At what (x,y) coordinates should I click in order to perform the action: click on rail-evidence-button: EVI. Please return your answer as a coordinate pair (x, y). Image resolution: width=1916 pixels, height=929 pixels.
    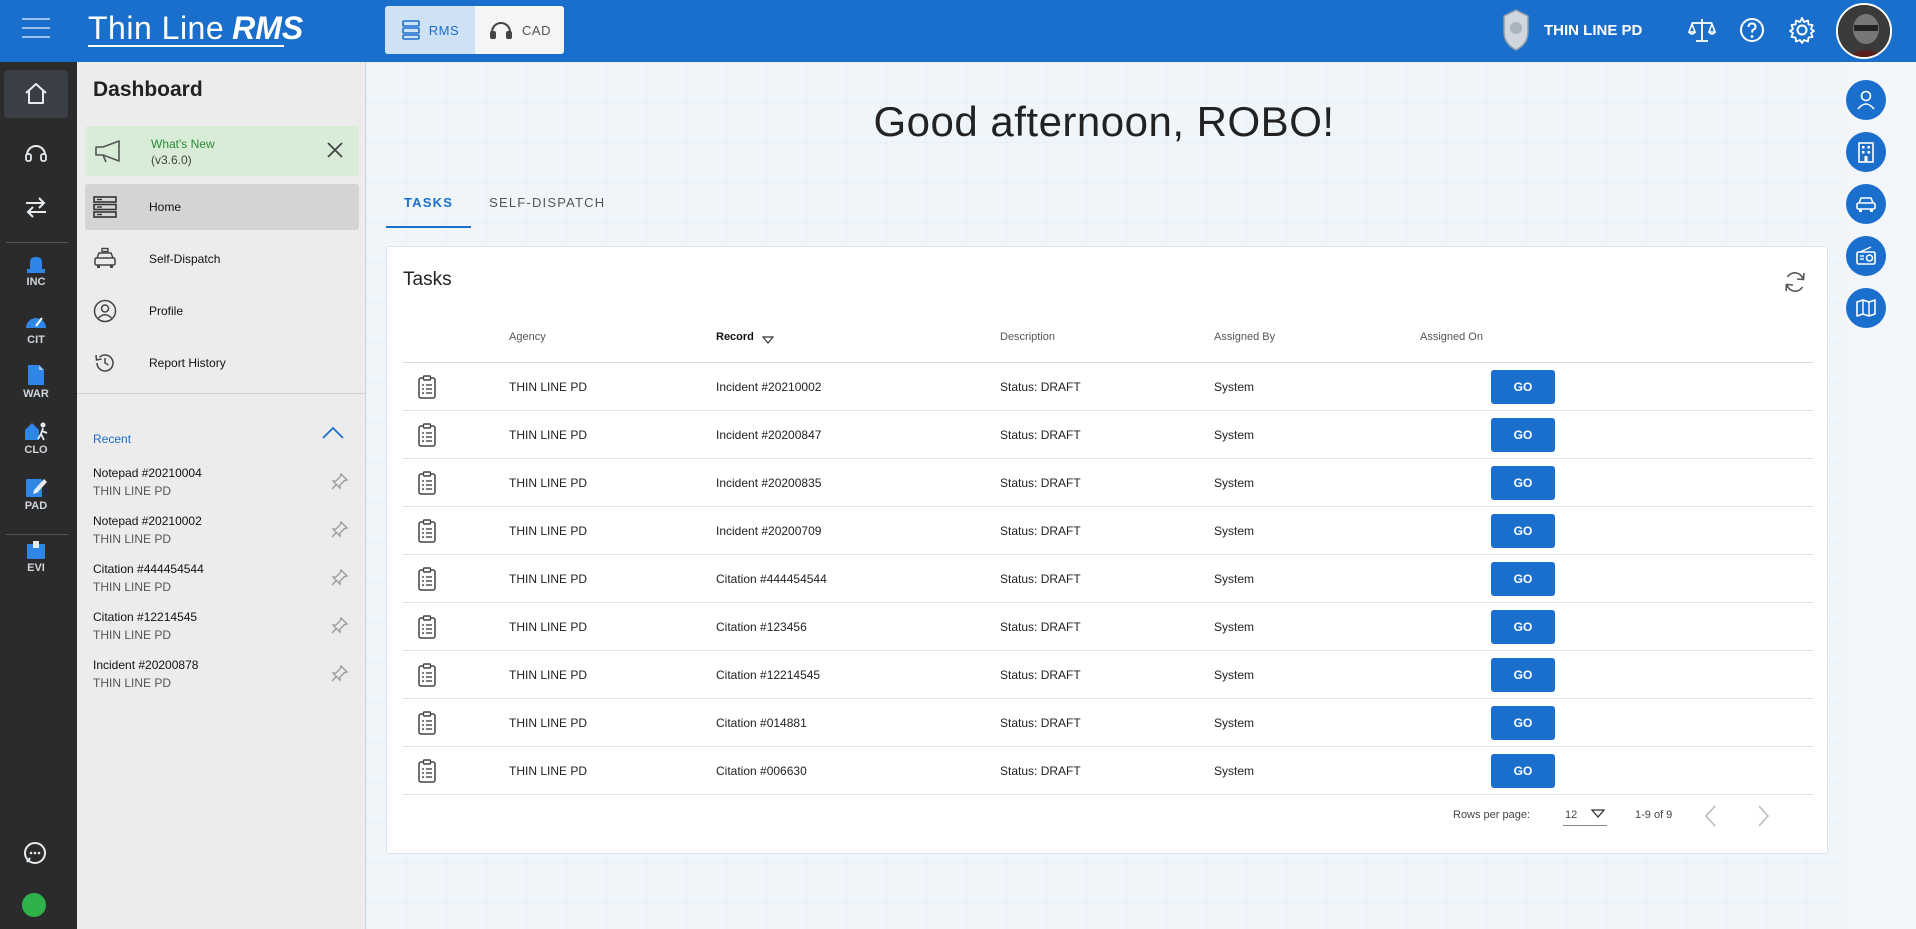
    Looking at the image, I should click on (36, 557).